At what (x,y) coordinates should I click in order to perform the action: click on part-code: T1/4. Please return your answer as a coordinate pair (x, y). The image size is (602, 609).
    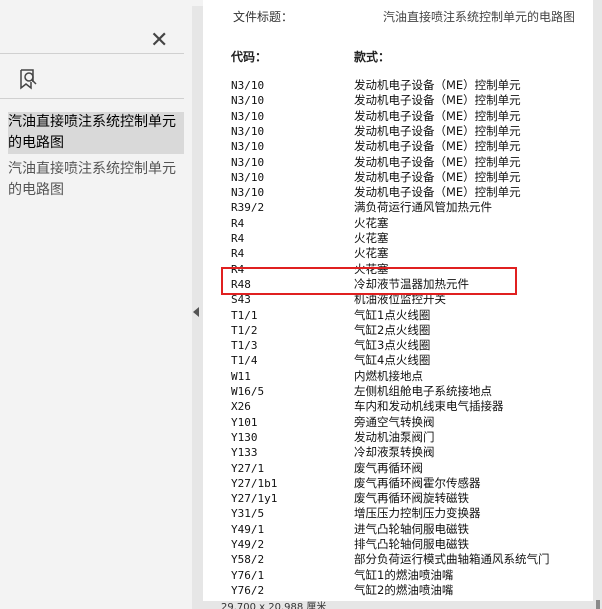
    Looking at the image, I should click on (244, 361).